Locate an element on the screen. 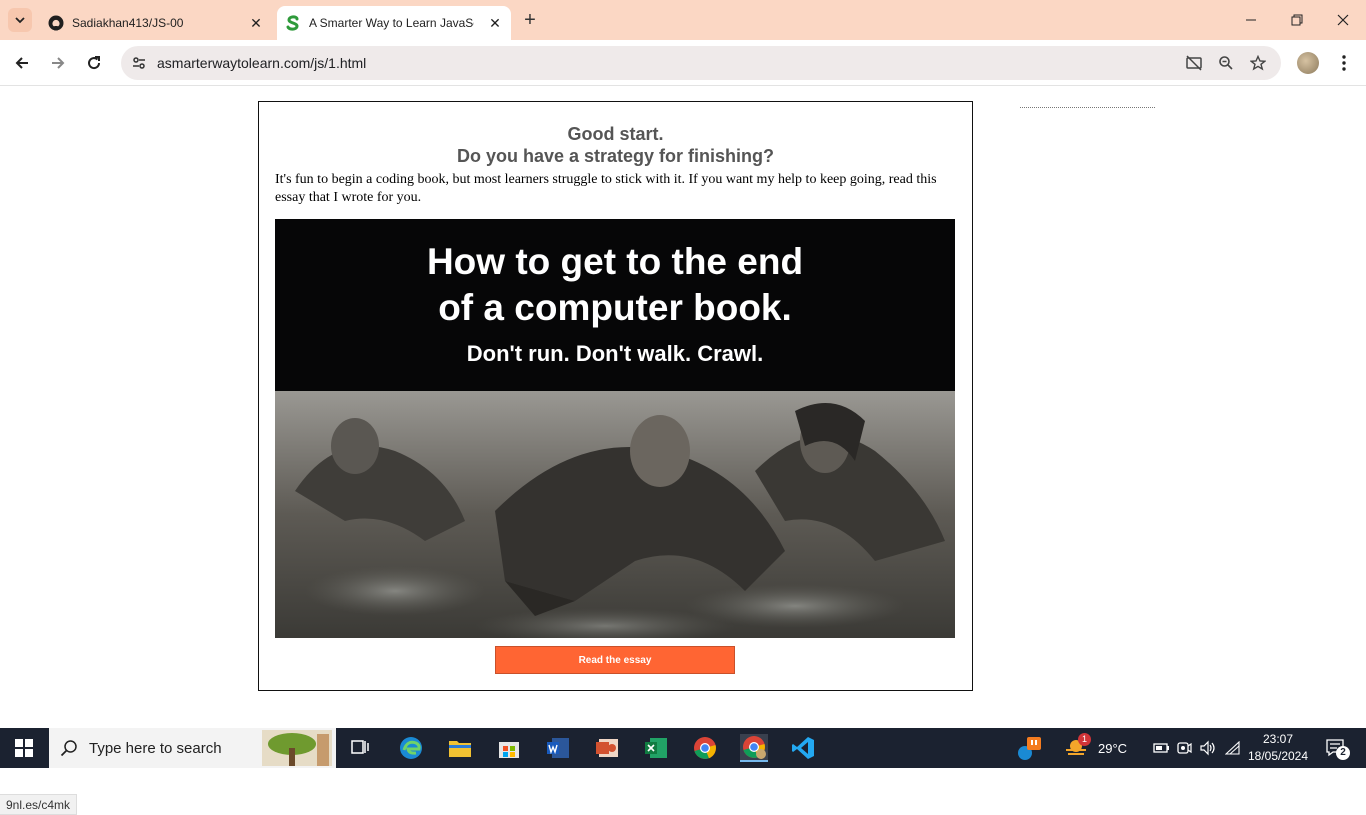  action-center-button: 2 is located at coordinates (1336, 748).